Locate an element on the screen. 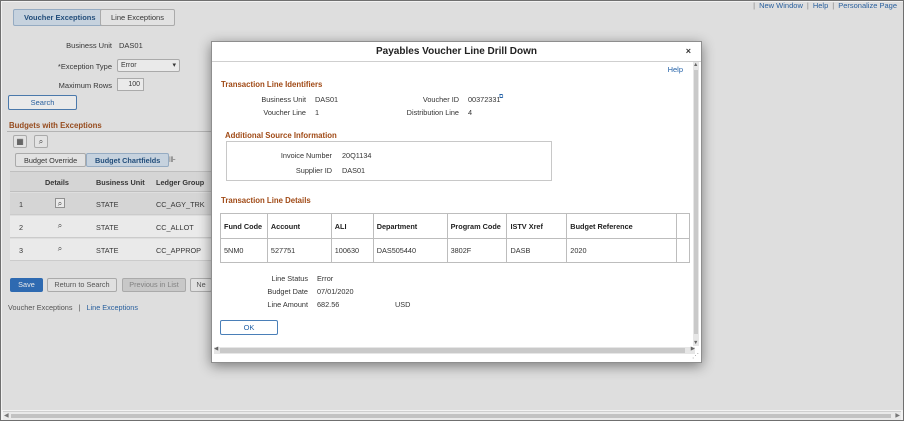 The image size is (904, 421). modal-vertical-scrollbar: ▲ ▼ is located at coordinates (696, 204).